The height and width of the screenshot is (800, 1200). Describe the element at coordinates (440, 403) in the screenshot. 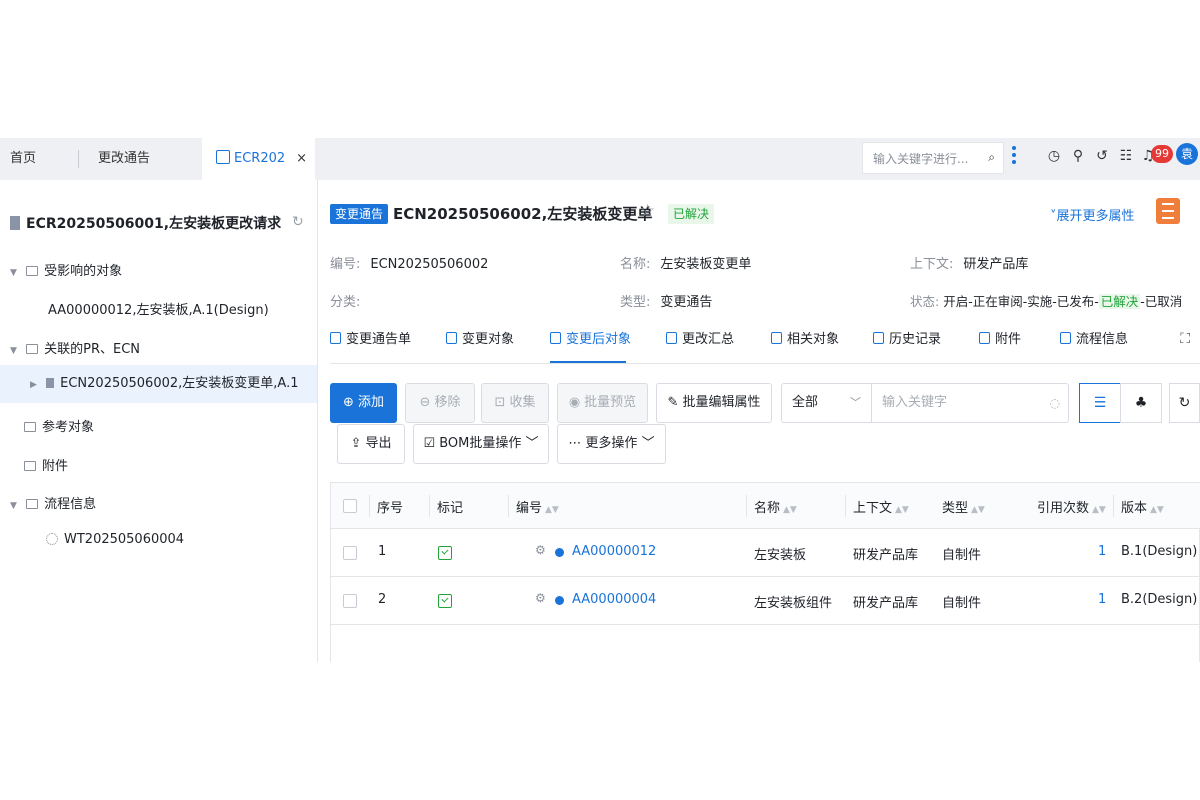

I see `remove-button: ⊖ 移除` at that location.